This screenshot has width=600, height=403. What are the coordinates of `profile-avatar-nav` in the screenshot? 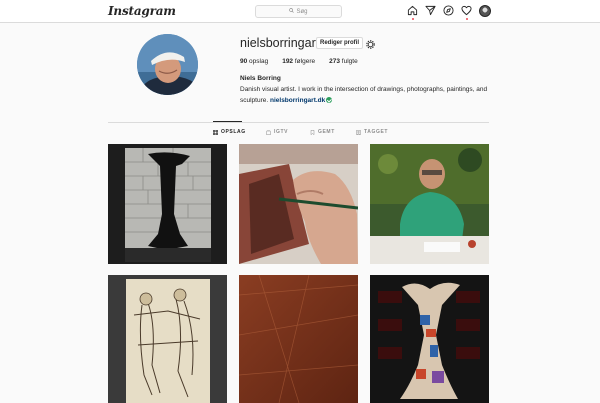 It's located at (485, 11).